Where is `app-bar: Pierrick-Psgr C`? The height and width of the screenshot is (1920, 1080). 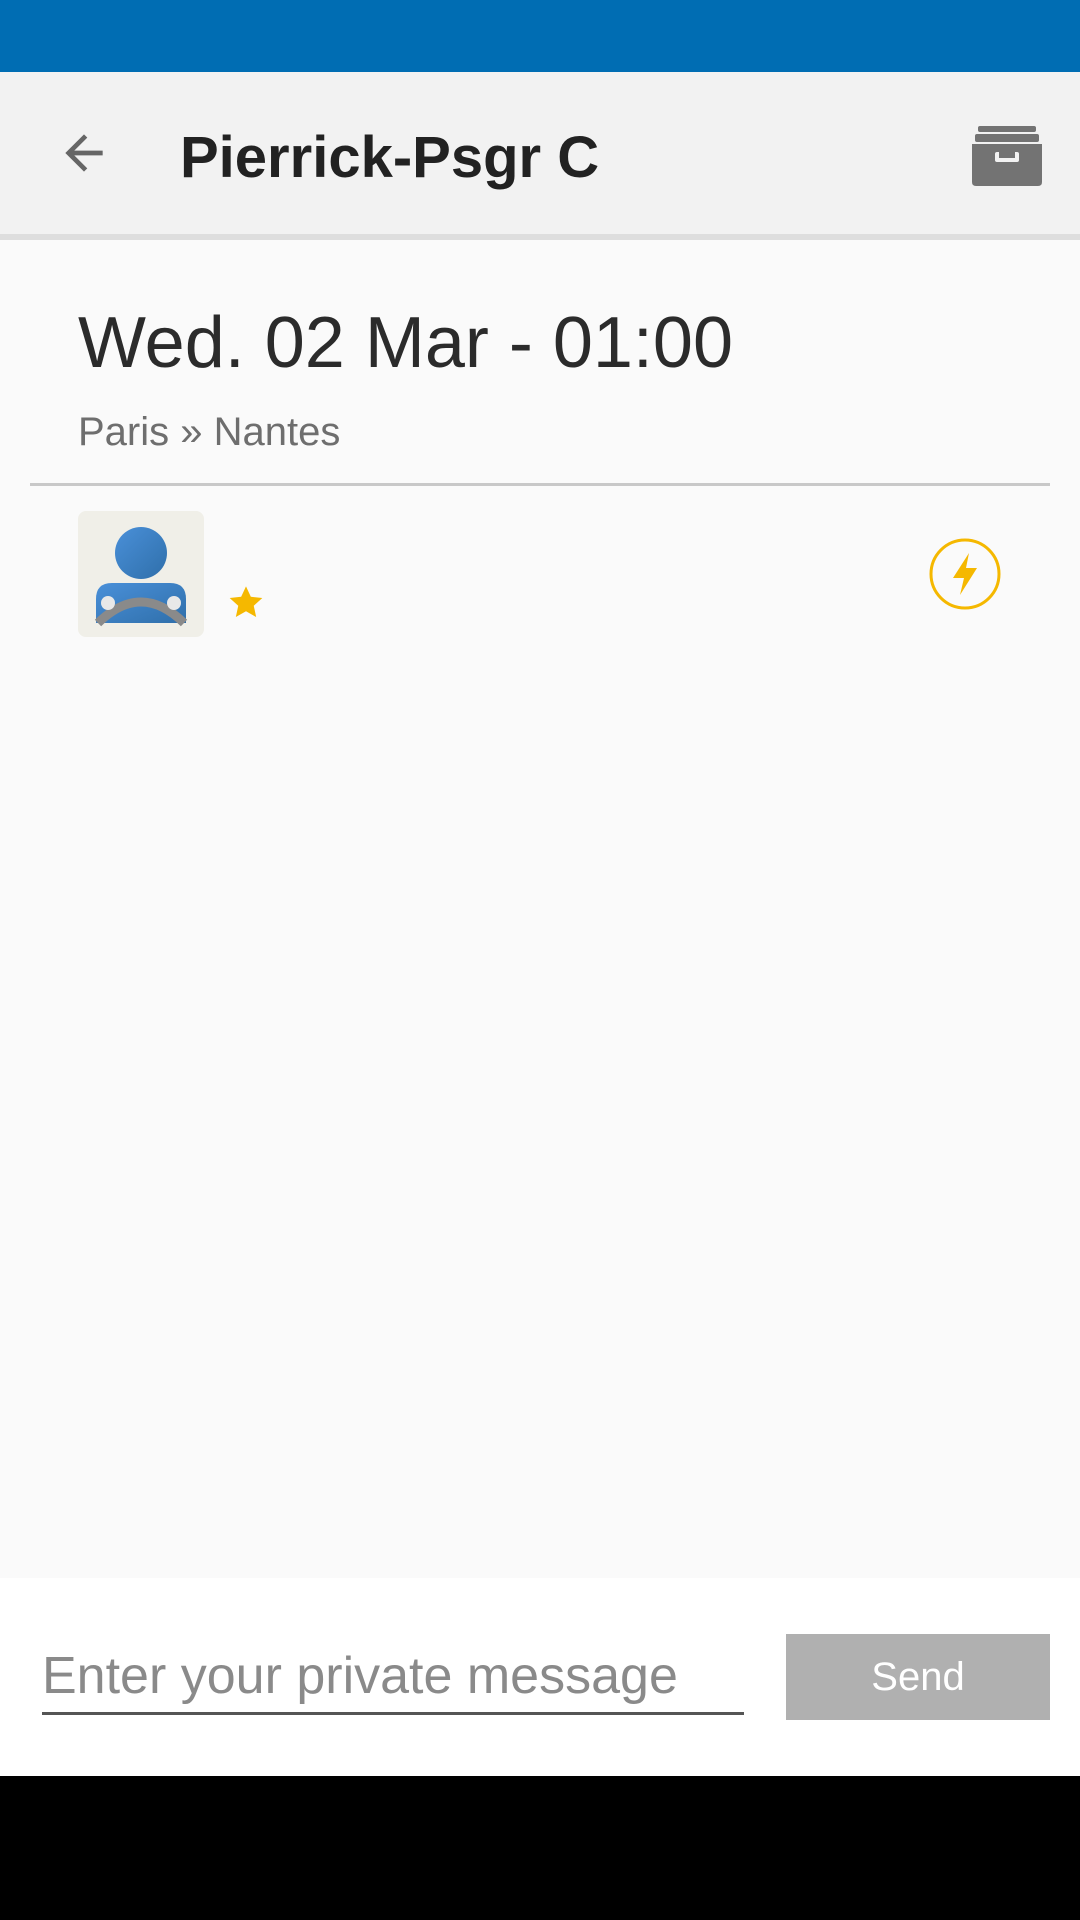 app-bar: Pierrick-Psgr C is located at coordinates (540, 156).